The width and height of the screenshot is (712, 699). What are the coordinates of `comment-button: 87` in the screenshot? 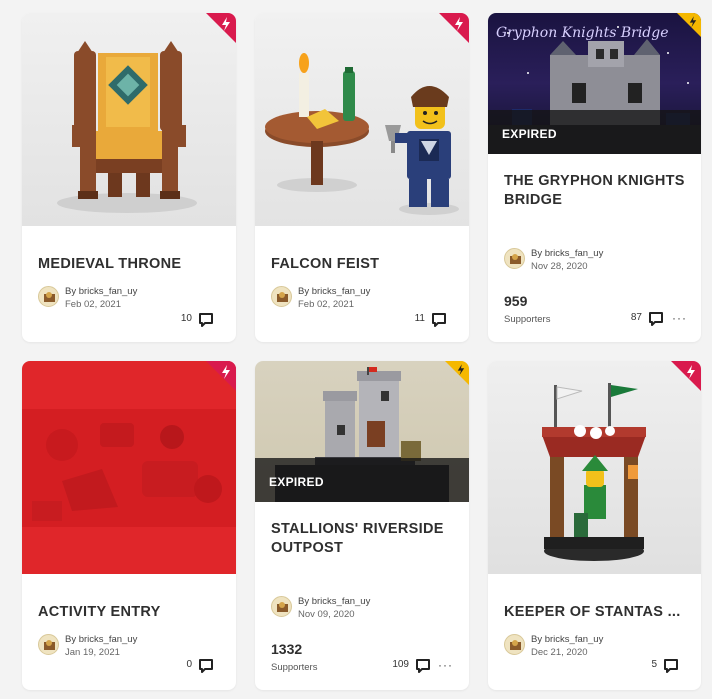 It's located at (634, 319).